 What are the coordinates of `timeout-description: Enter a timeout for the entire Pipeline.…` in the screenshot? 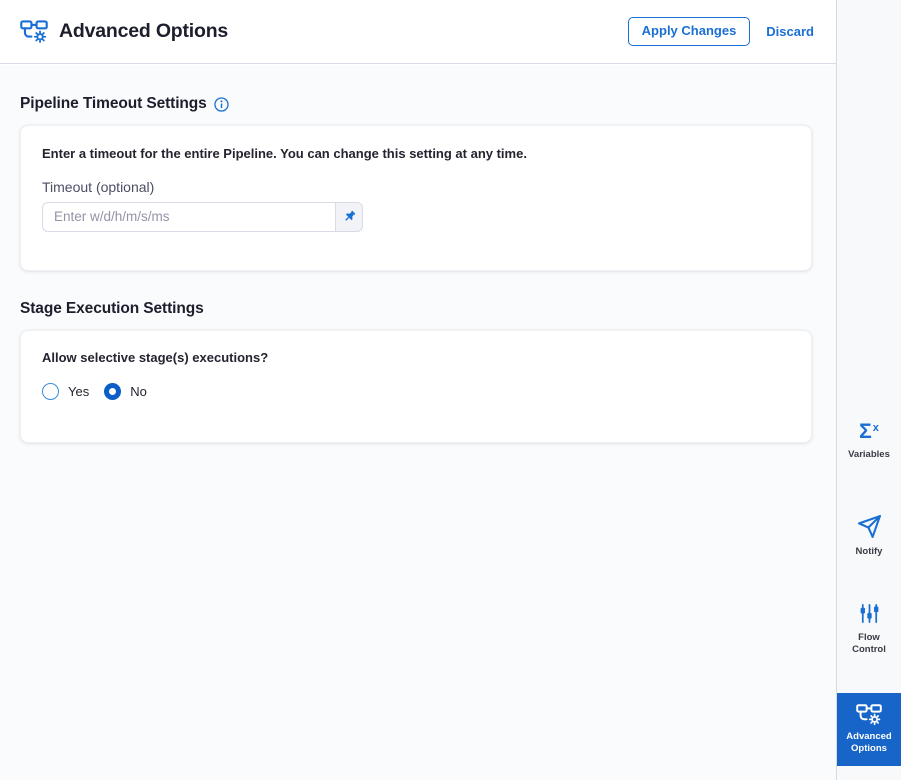 It's located at (284, 153).